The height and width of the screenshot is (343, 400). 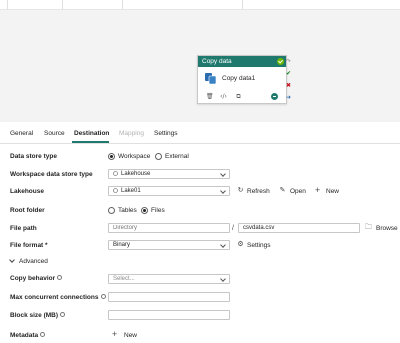 What do you see at coordinates (136, 174) in the screenshot?
I see `workspace-data-store-type-value: Lakehouse` at bounding box center [136, 174].